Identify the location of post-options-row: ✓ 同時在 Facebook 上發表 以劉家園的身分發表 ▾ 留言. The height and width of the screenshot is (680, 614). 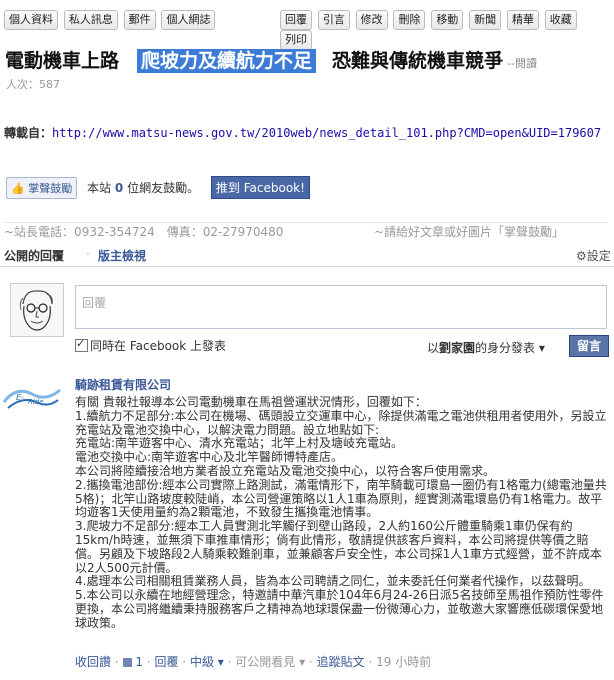
(343, 346).